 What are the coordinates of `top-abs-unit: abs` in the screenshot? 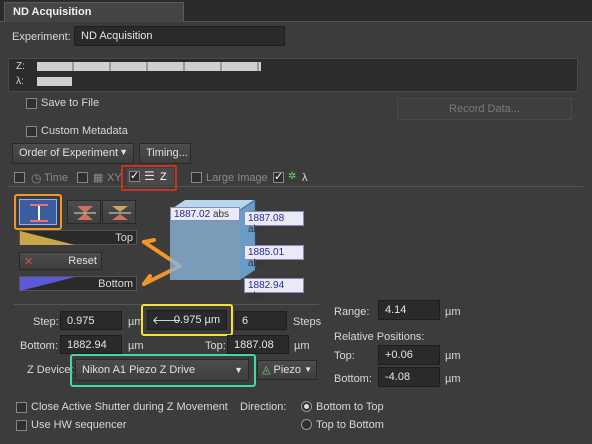 It's located at (256, 229).